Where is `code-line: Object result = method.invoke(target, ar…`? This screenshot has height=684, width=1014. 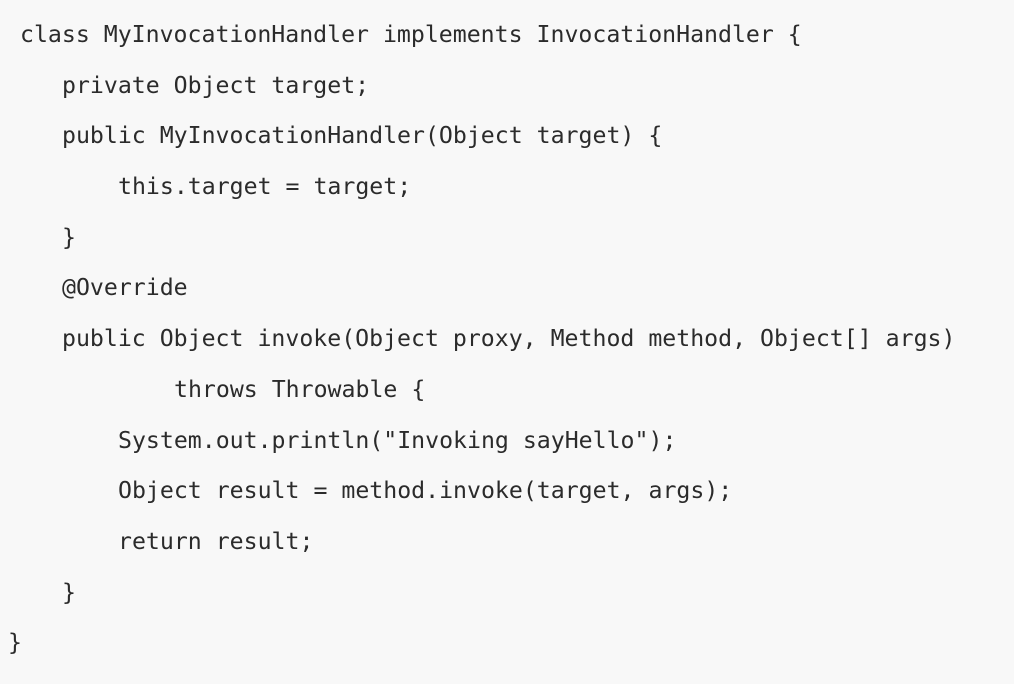
code-line: Object result = method.invoke(target, ar… is located at coordinates (425, 491).